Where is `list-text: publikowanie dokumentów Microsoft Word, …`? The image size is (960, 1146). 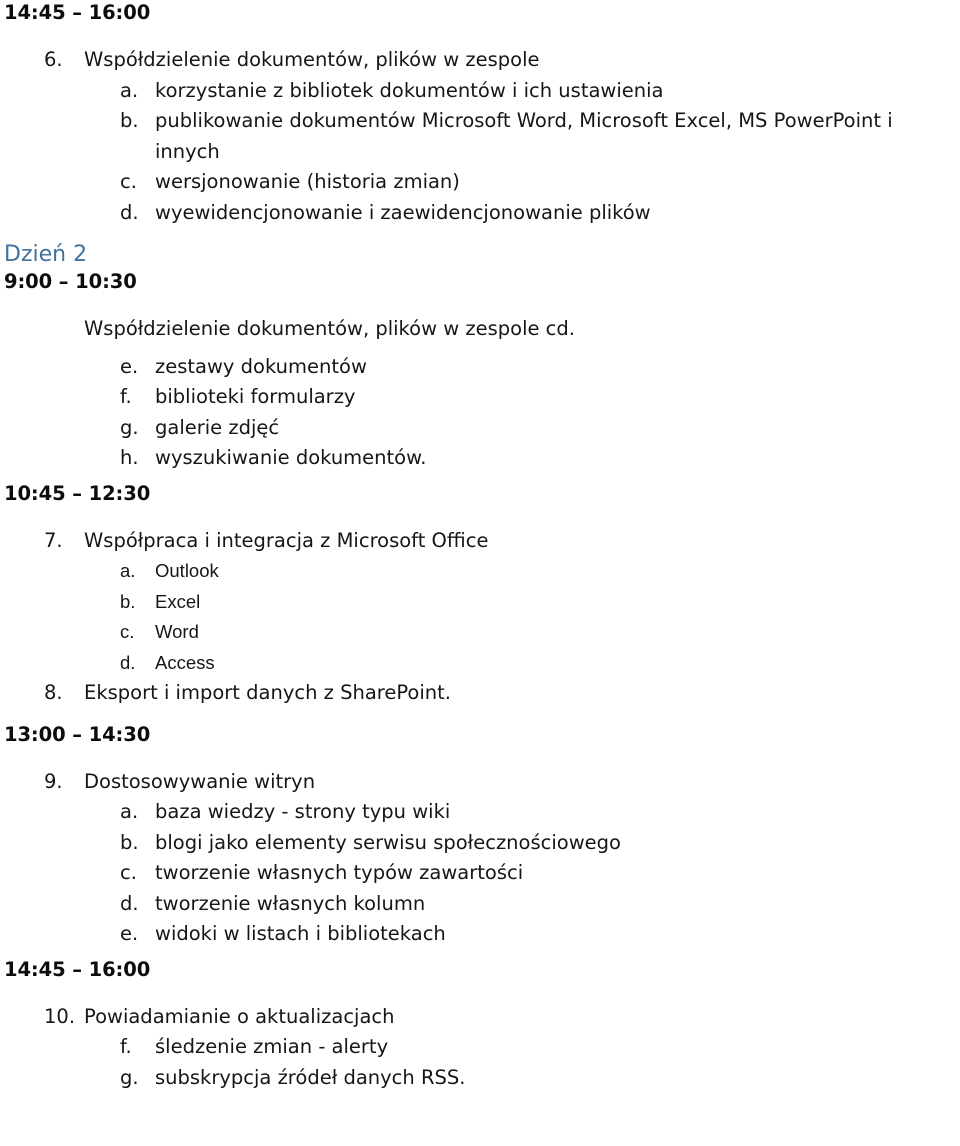
list-text: publikowanie dokumentów Microsoft Word, … is located at coordinates (527, 136).